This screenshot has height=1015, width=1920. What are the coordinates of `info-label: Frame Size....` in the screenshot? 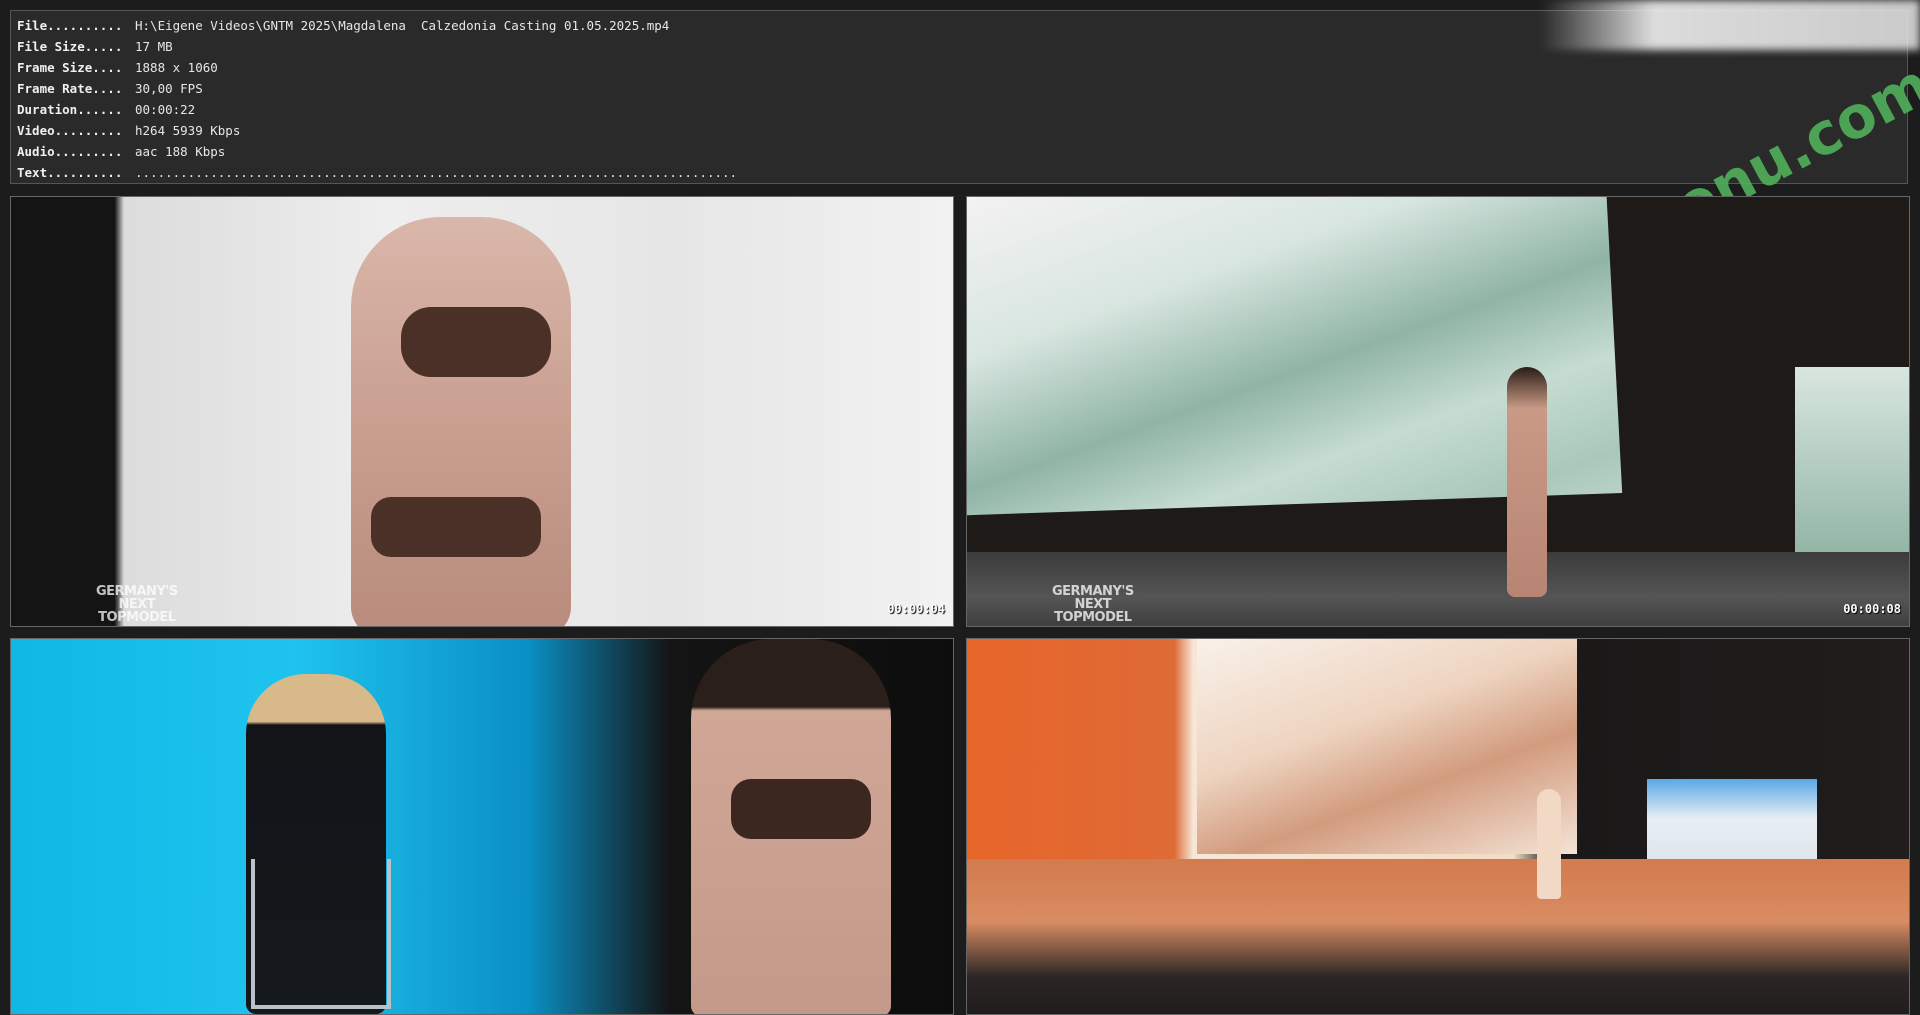 It's located at (70, 67).